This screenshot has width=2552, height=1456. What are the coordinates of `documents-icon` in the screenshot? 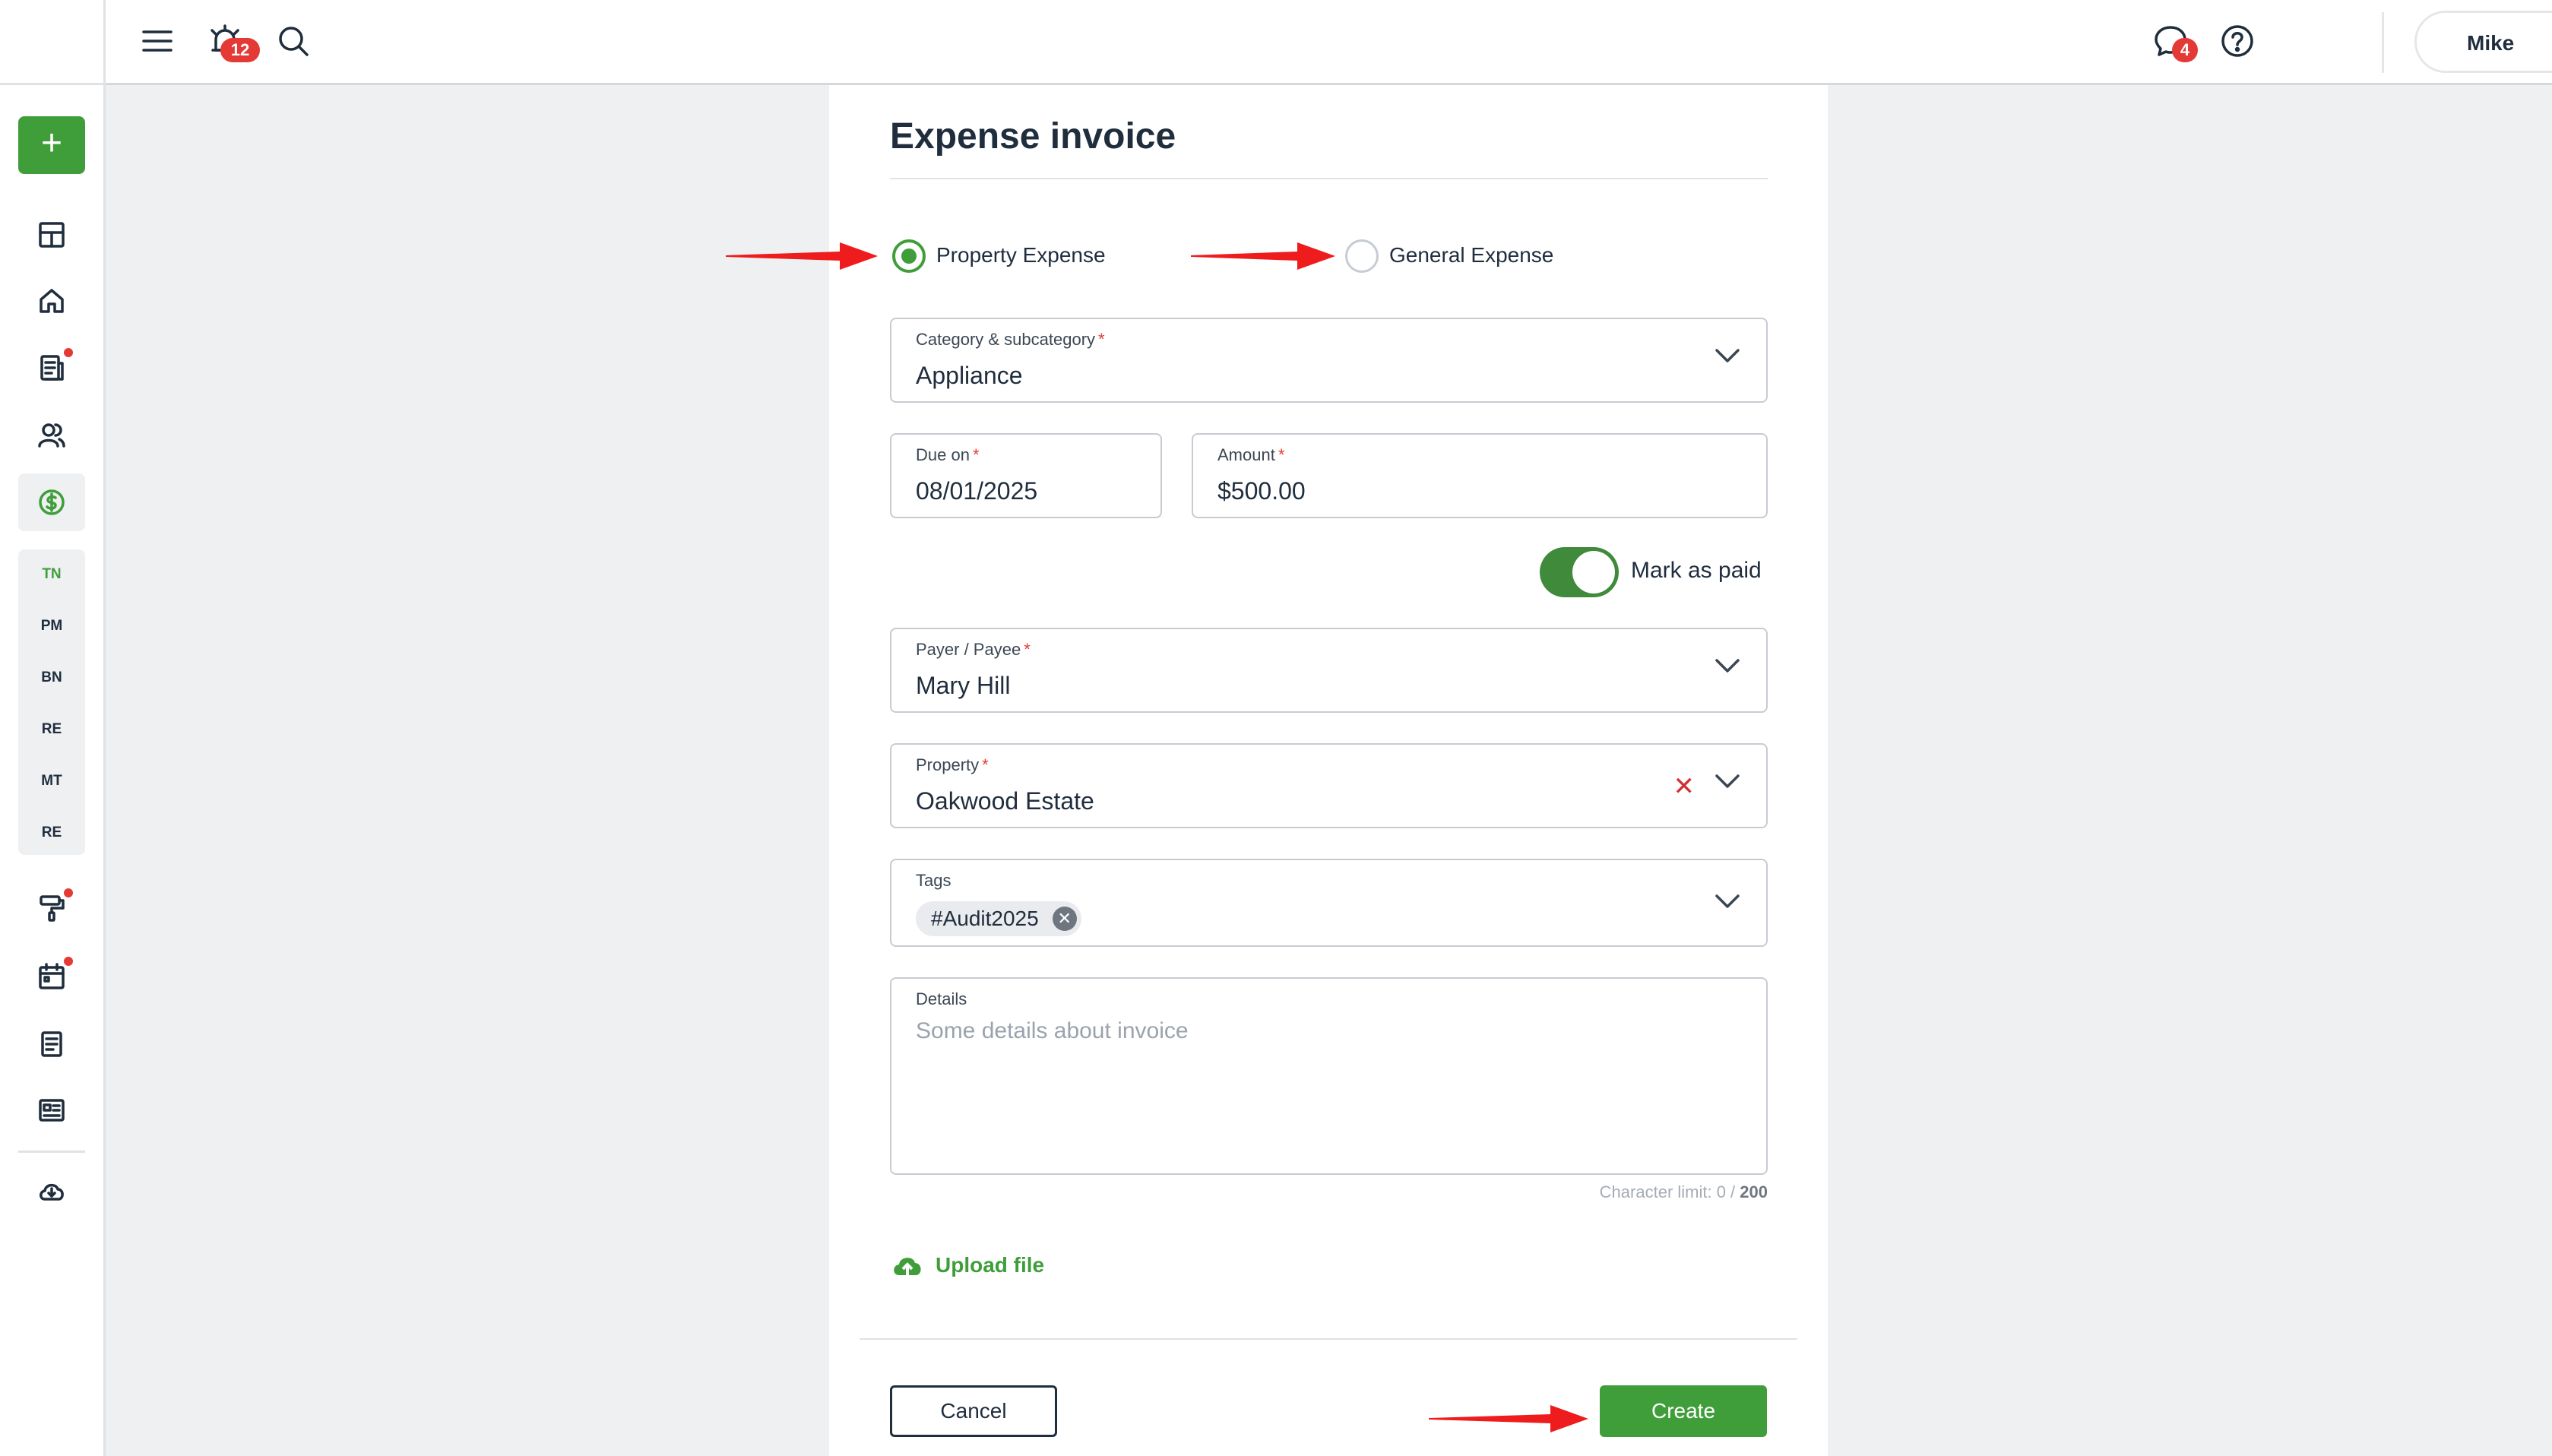 It's located at (51, 368).